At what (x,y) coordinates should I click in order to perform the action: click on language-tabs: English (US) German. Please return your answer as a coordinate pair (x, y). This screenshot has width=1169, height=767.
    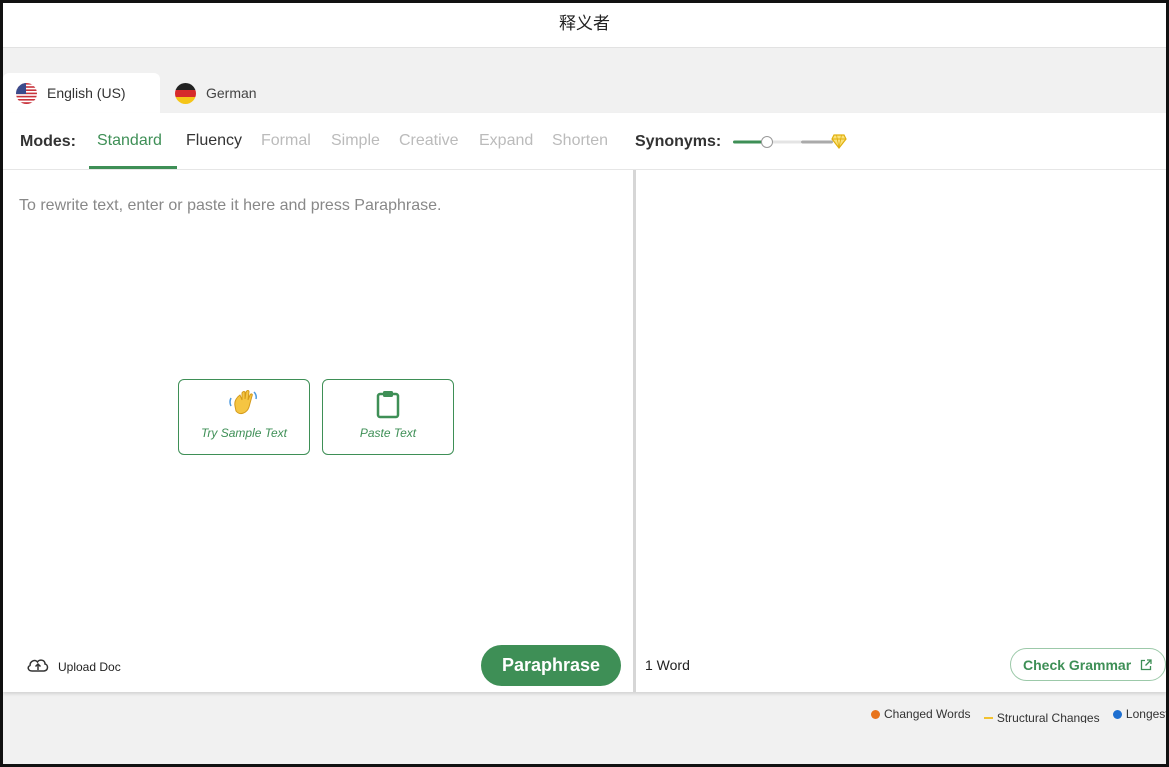
    Looking at the image, I should click on (303, 93).